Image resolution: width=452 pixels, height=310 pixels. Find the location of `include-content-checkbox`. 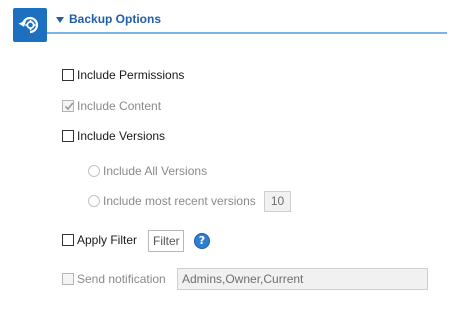

include-content-checkbox is located at coordinates (68, 106).